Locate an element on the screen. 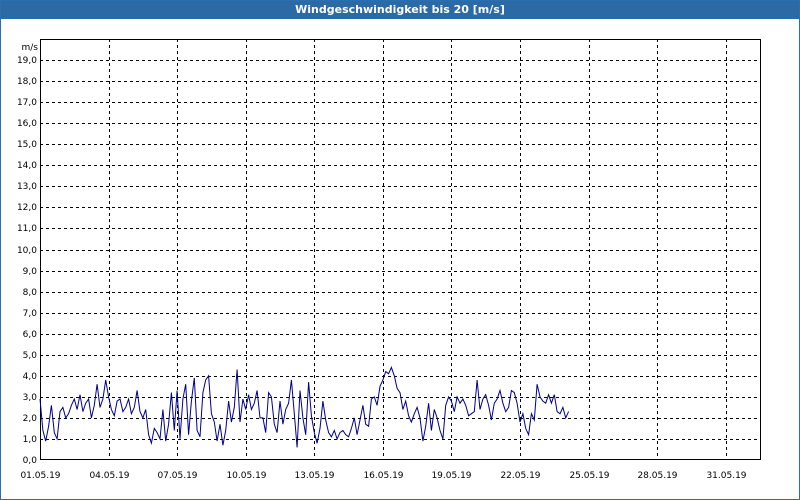 The height and width of the screenshot is (500, 800). y-tick-label: 10,0 is located at coordinates (27, 251).